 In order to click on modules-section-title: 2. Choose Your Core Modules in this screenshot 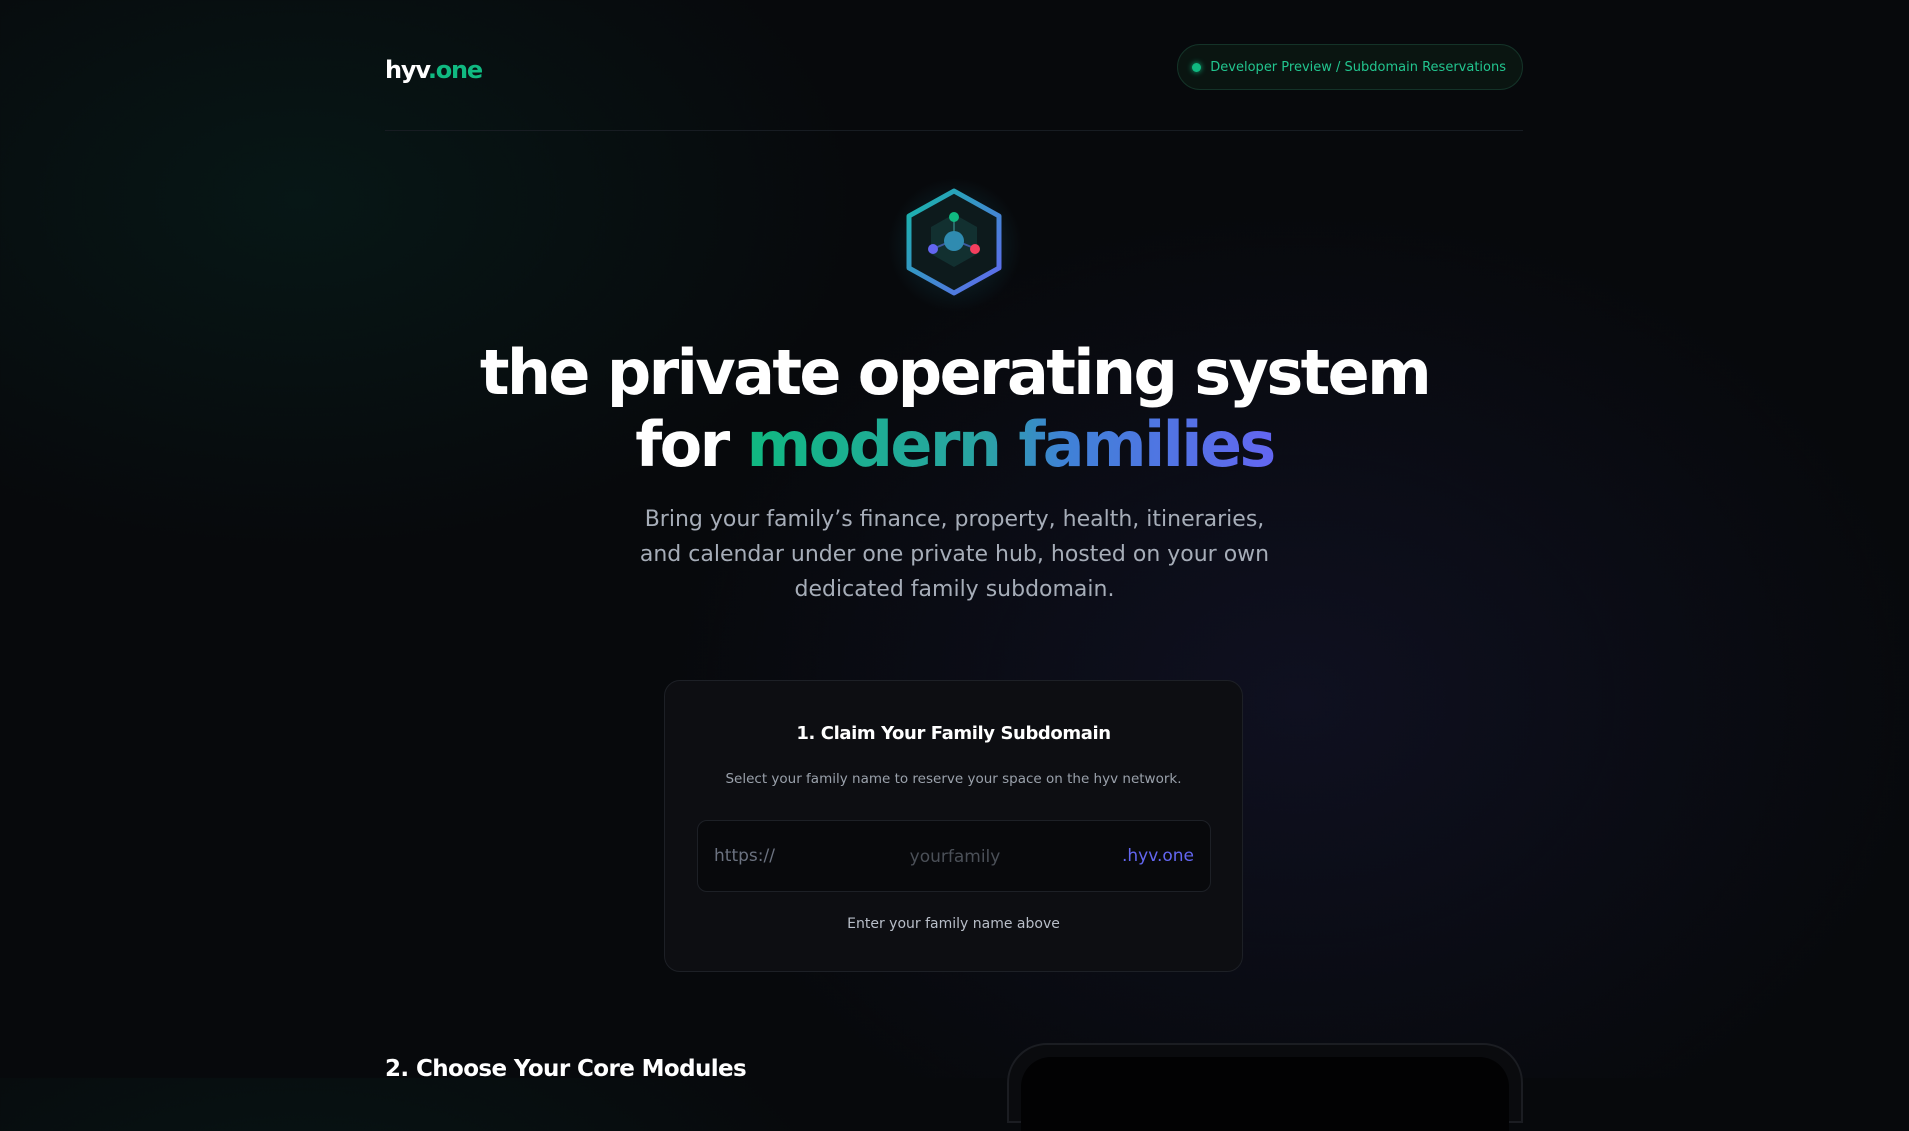, I will do `click(566, 1069)`.